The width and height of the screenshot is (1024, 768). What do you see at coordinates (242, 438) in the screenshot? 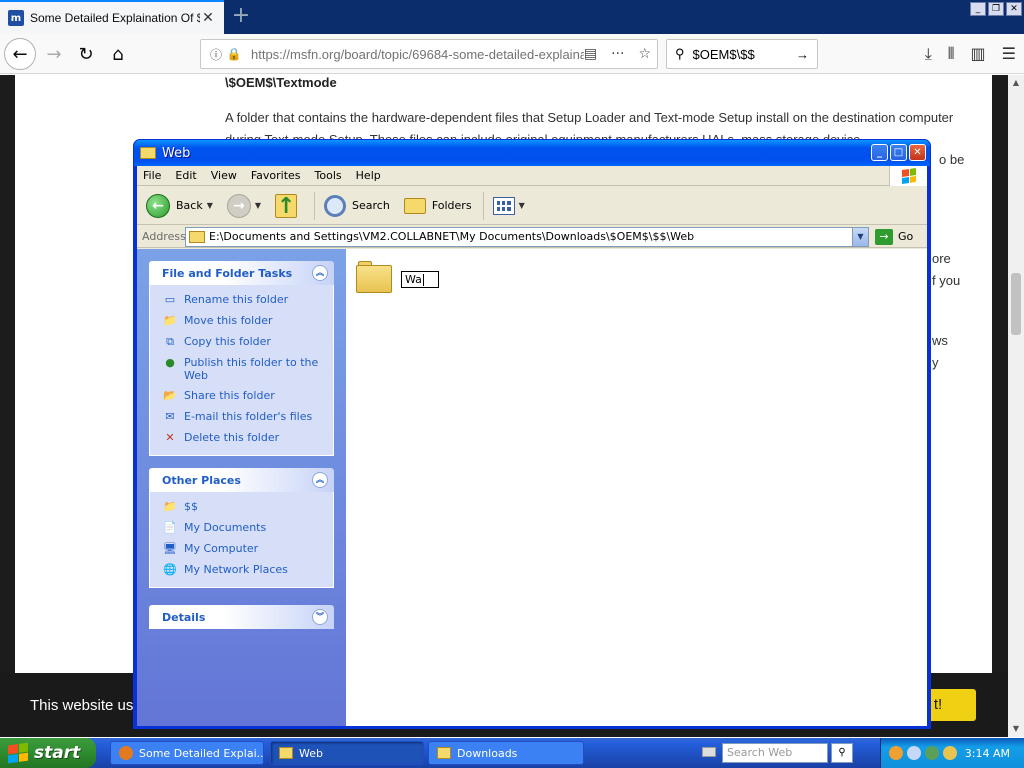
I see `task-delete-folder: ✕ Delete this folder` at bounding box center [242, 438].